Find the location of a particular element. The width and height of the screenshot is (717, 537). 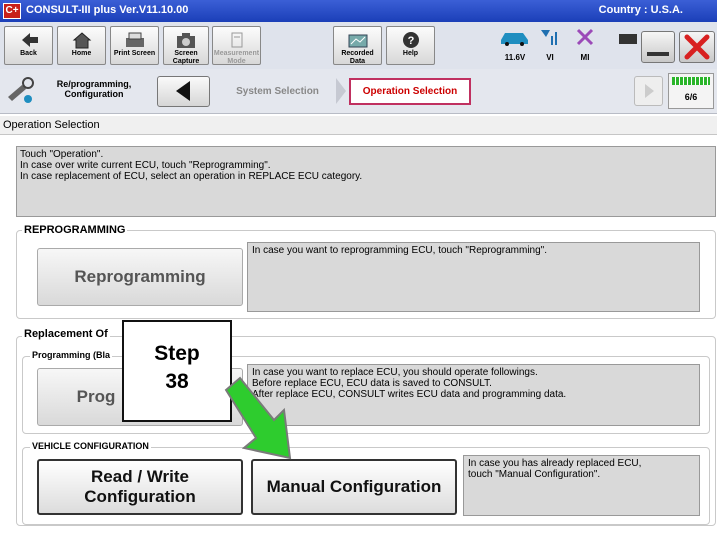

vi-label: VI is located at coordinates (550, 57).